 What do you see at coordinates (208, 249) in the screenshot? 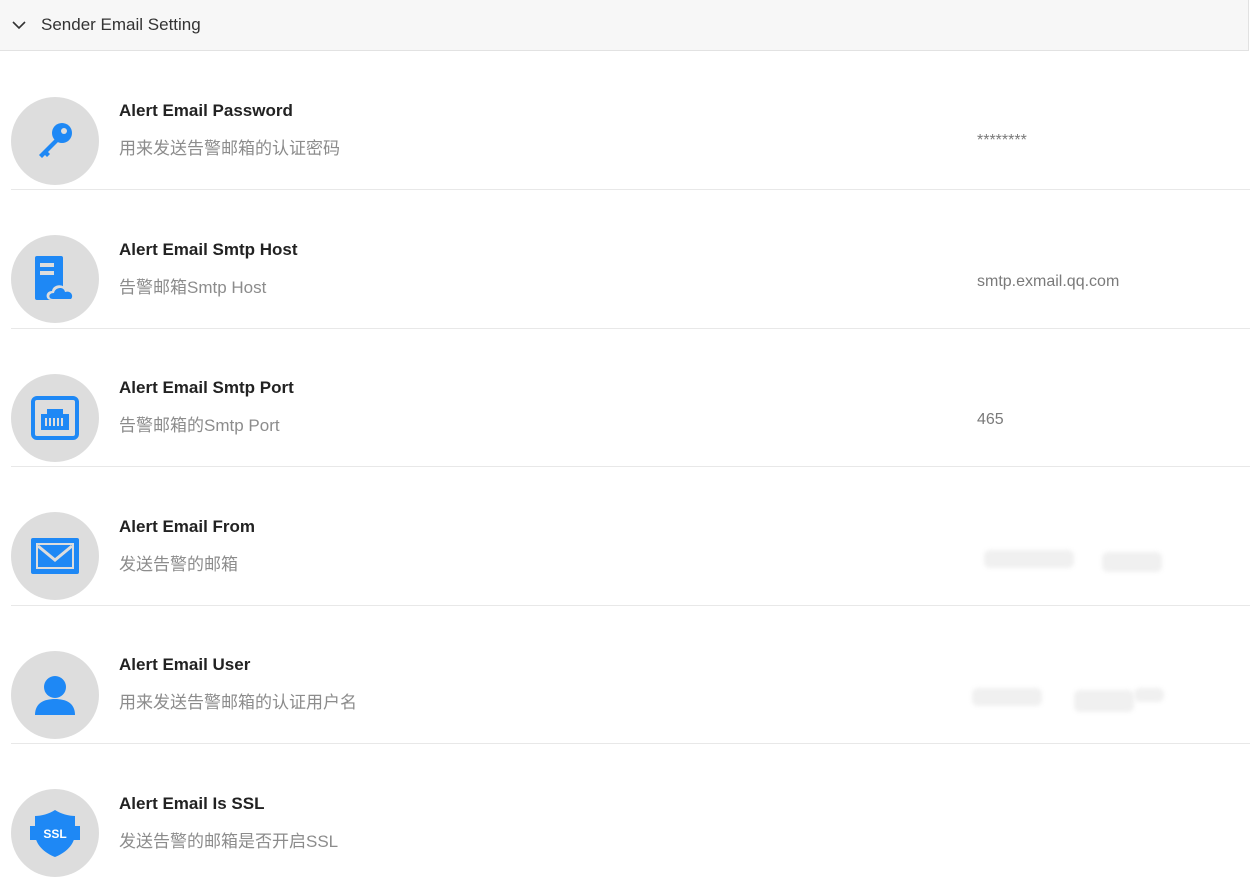
I see `setting-title: Alert Email Smtp Host` at bounding box center [208, 249].